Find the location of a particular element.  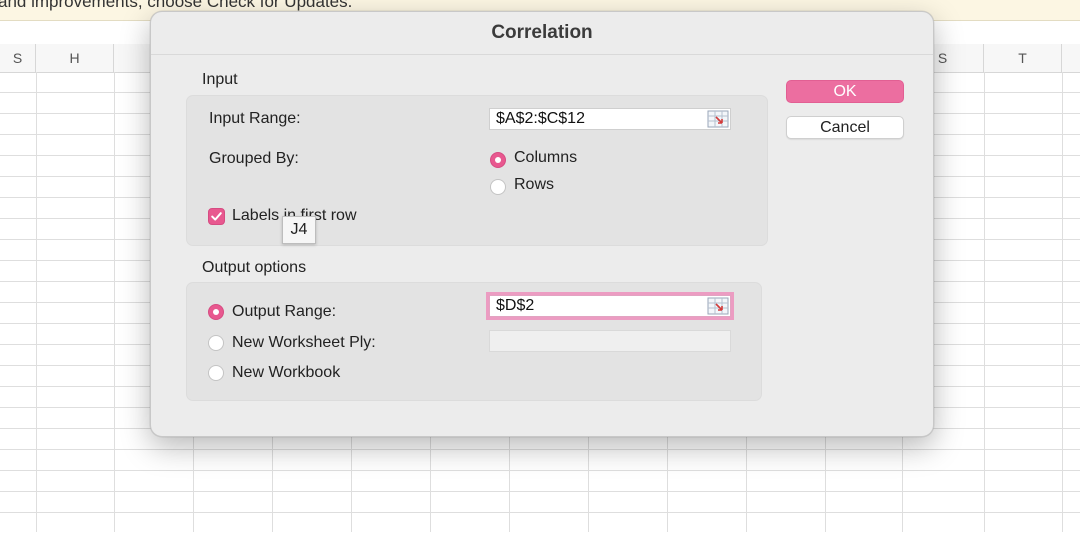

new-workbook-radio is located at coordinates (216, 373).